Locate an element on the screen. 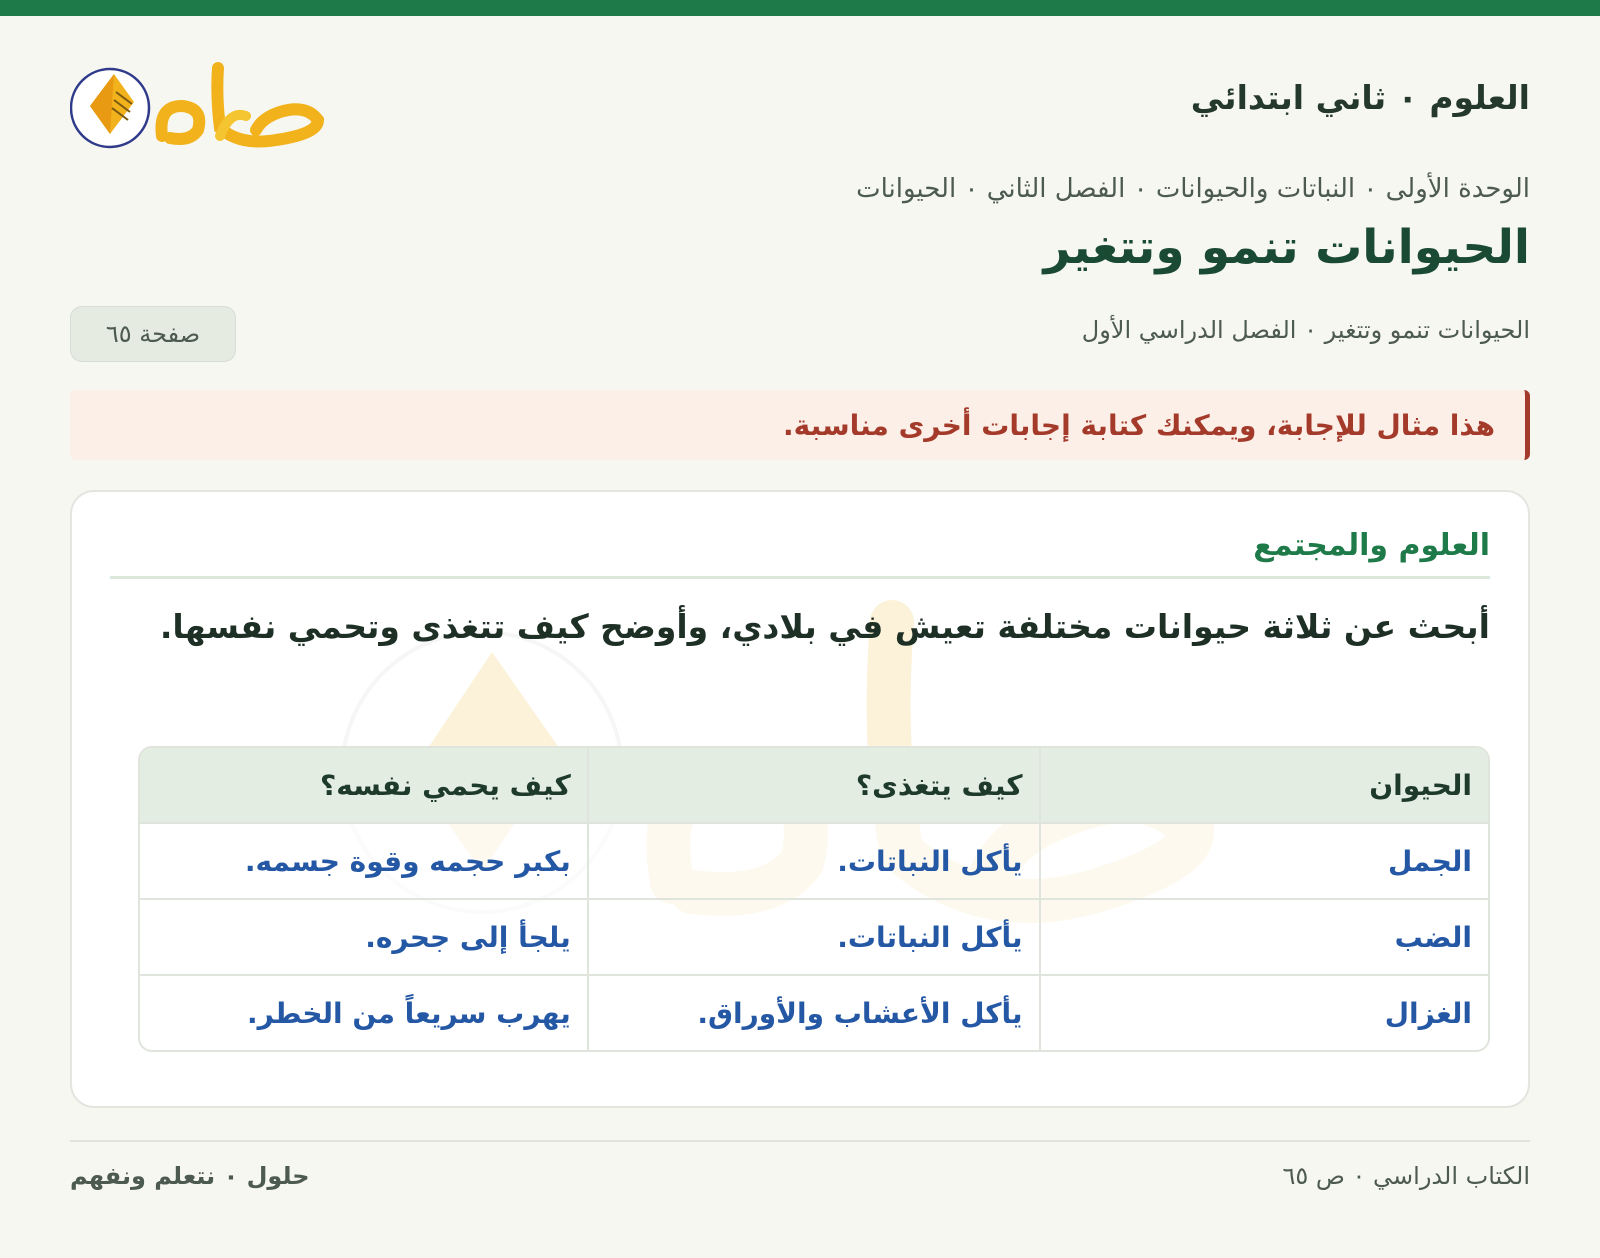 Image resolution: width=1600 pixels, height=1258 pixels. table-cell-animal: الغزال is located at coordinates (1263, 1013).